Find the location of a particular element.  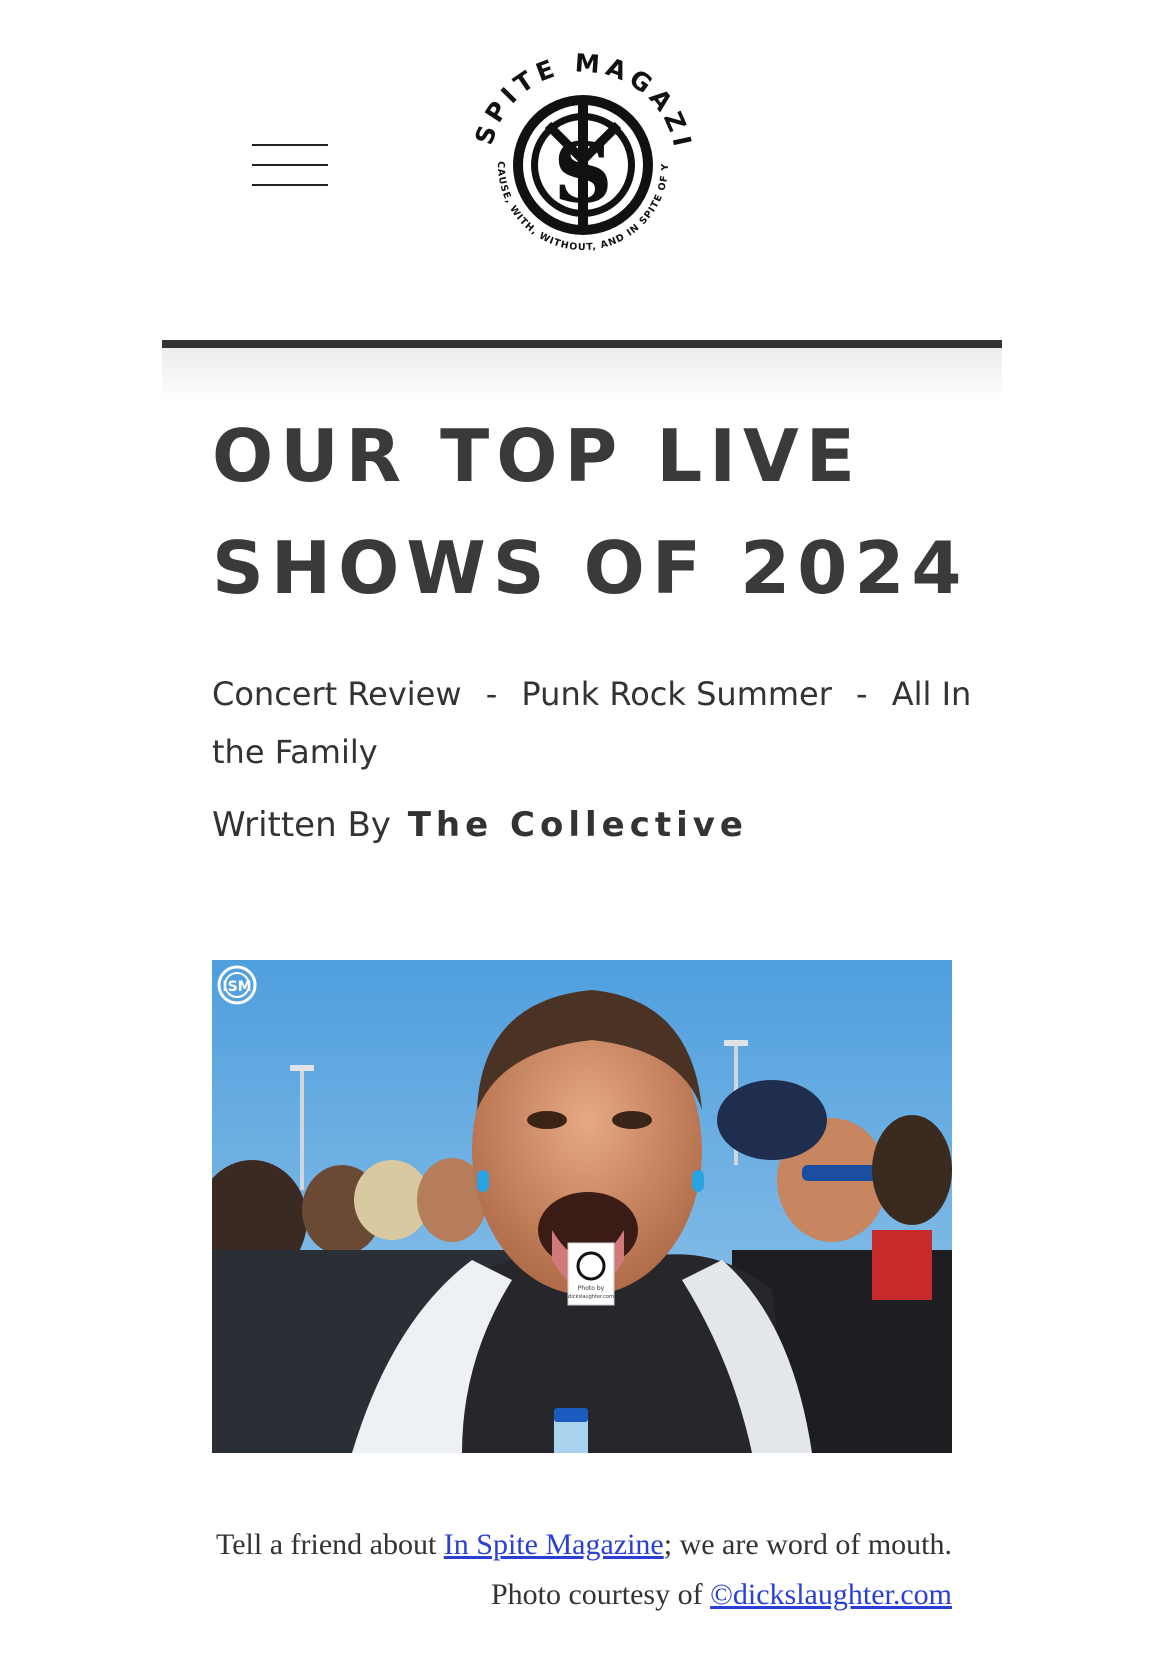

caption-text-before: Tell a friend about is located at coordinates (329, 1544).